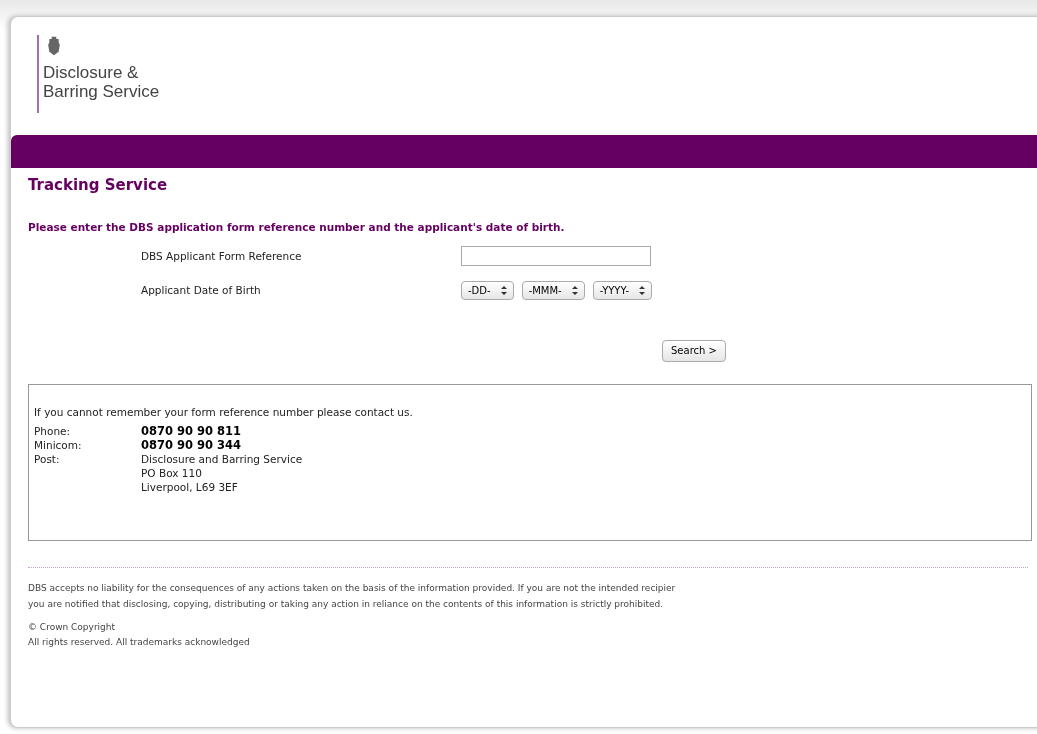 The width and height of the screenshot is (1037, 734). Describe the element at coordinates (201, 290) in the screenshot. I see `field-label: Applicant Date of Birth` at that location.